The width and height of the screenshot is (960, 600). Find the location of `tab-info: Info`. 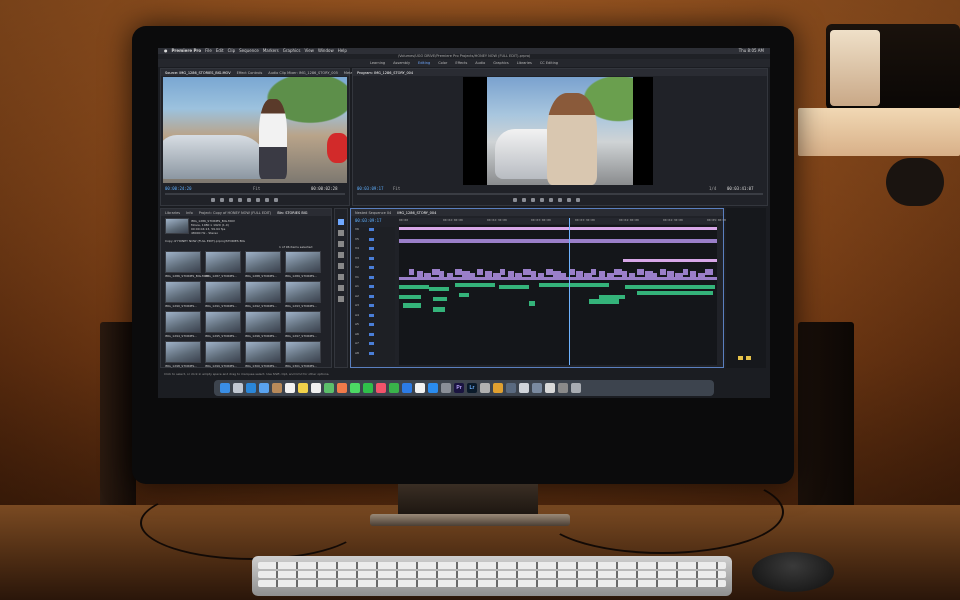

tab-info: Info is located at coordinates (189, 213).